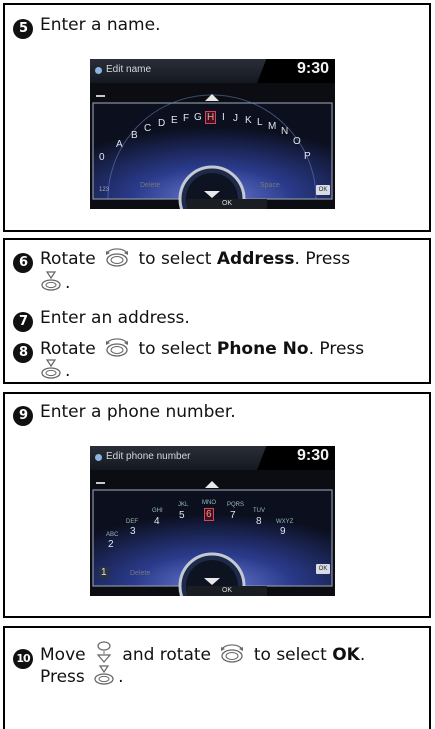 This screenshot has width=435, height=729. I want to click on step-6-prefix: Rotate, so click(68, 259).